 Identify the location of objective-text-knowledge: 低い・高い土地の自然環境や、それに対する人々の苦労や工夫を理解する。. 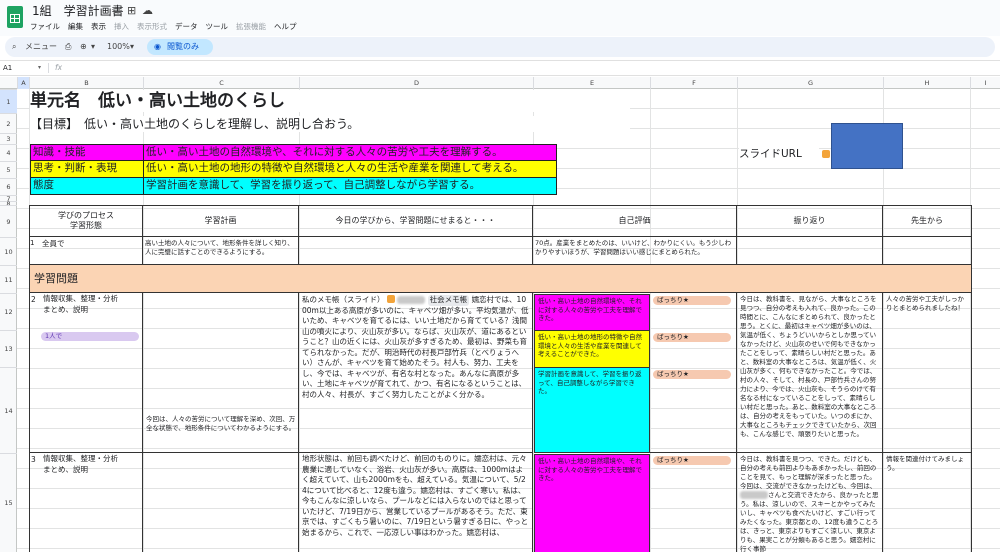
(350, 152).